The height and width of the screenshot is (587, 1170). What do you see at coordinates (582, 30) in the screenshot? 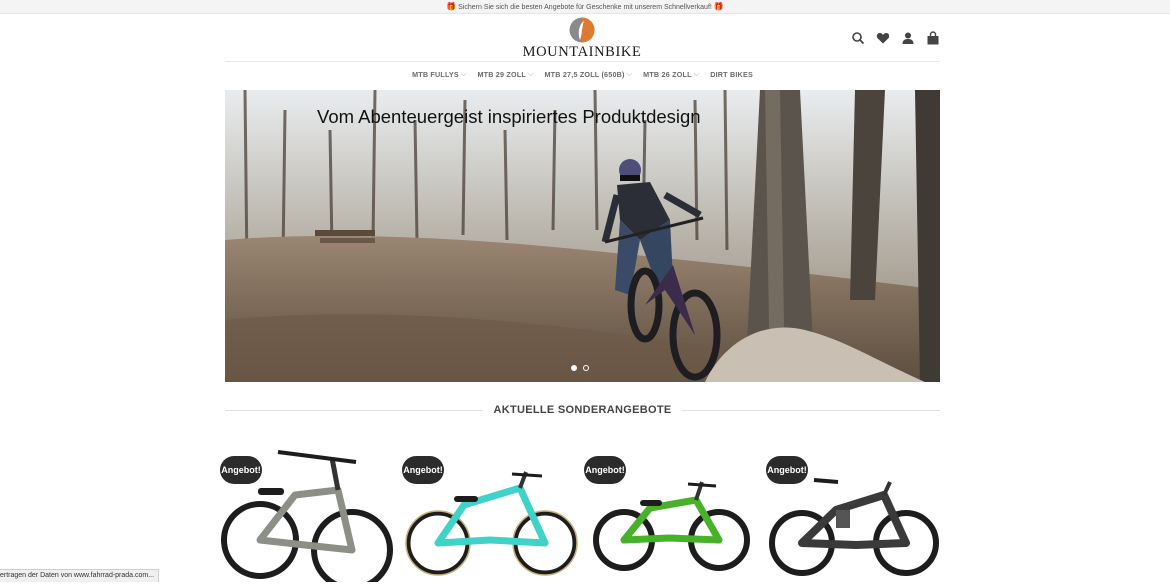
I see `logo-icon` at bounding box center [582, 30].